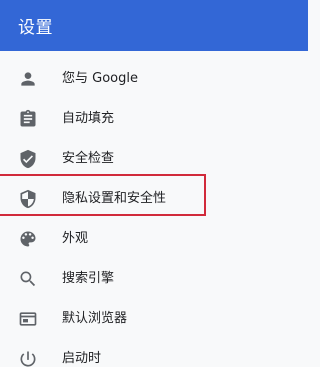  What do you see at coordinates (82, 358) in the screenshot?
I see `menu-item-label: 启动时` at bounding box center [82, 358].